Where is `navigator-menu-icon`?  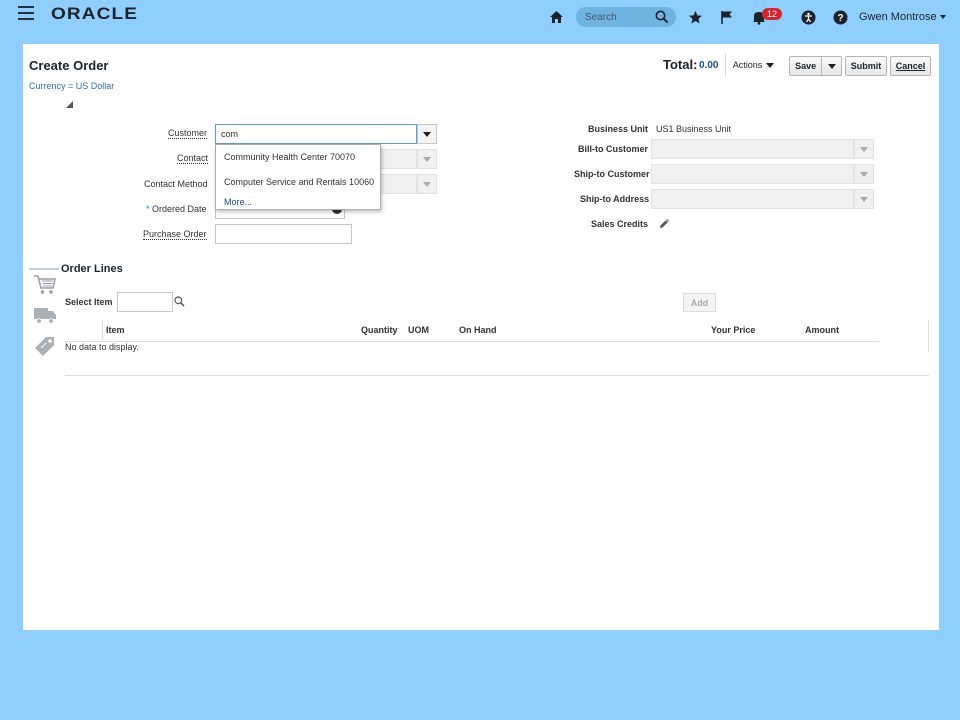 navigator-menu-icon is located at coordinates (26, 13).